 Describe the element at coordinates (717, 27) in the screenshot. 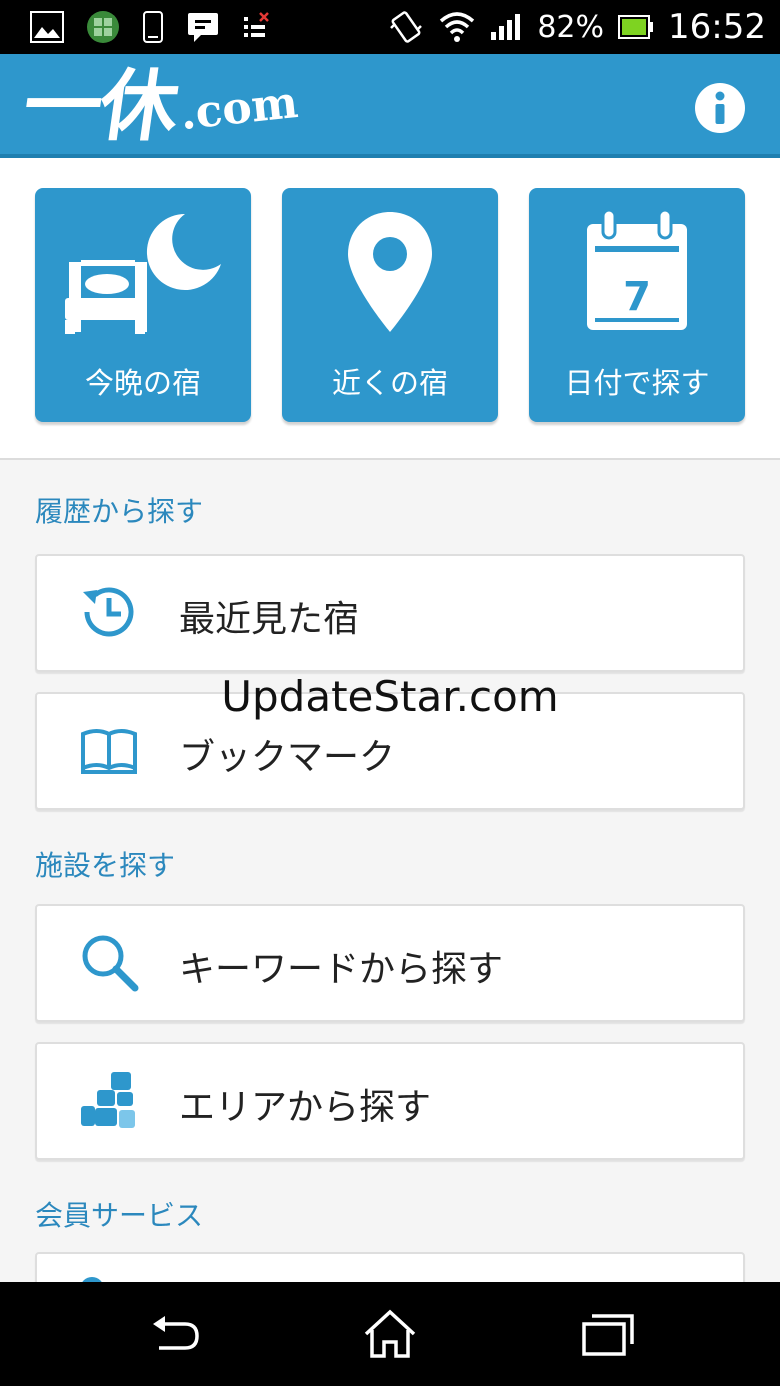

I see `clock: 16:52` at that location.